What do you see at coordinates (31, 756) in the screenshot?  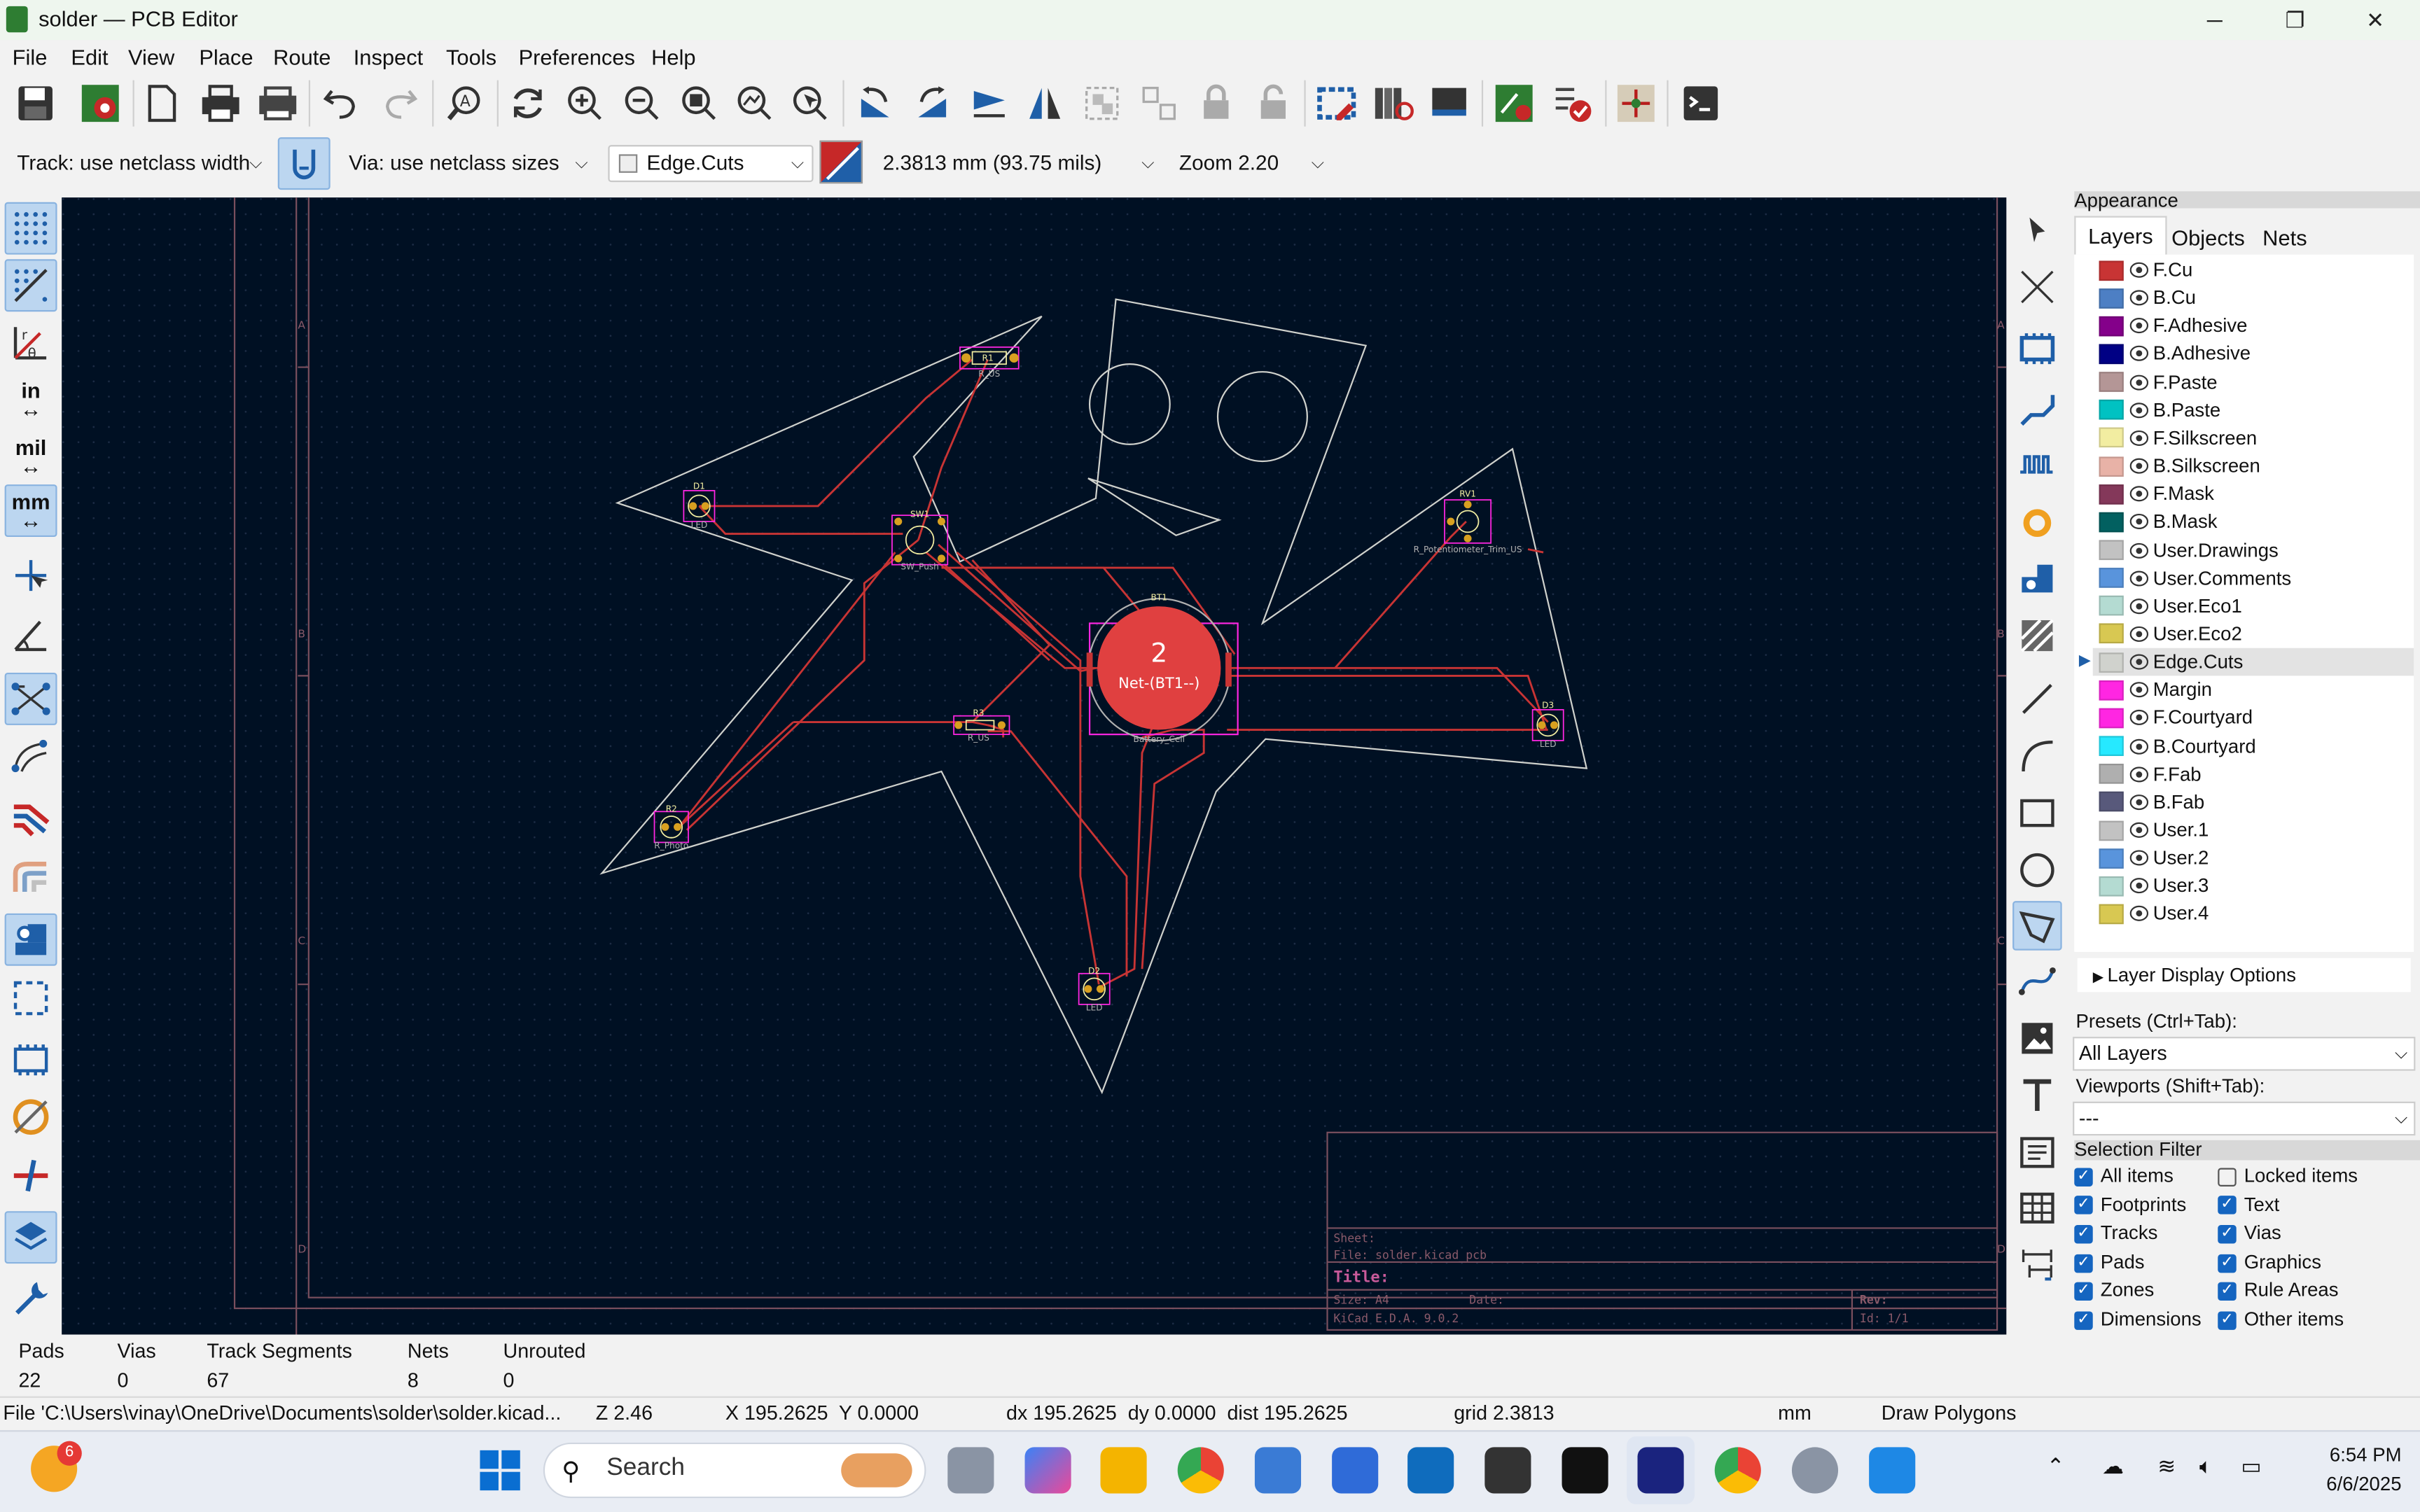 I see `curved-ratsnest-icon` at bounding box center [31, 756].